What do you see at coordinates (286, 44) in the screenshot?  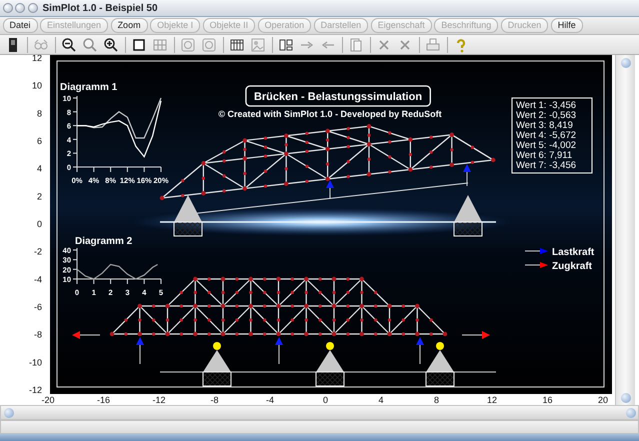 I see `layout-icon` at bounding box center [286, 44].